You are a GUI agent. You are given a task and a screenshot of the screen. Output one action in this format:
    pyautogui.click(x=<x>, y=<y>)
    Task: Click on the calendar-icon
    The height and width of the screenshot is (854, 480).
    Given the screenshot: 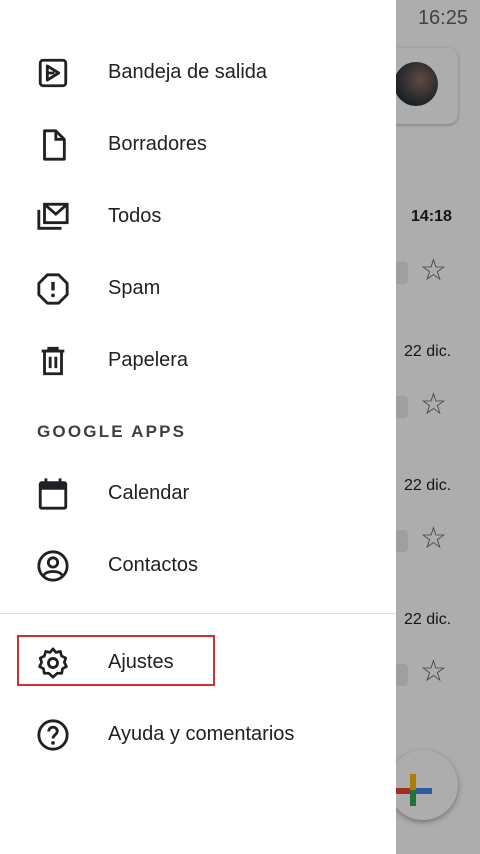 What is the action you would take?
    pyautogui.click(x=53, y=494)
    